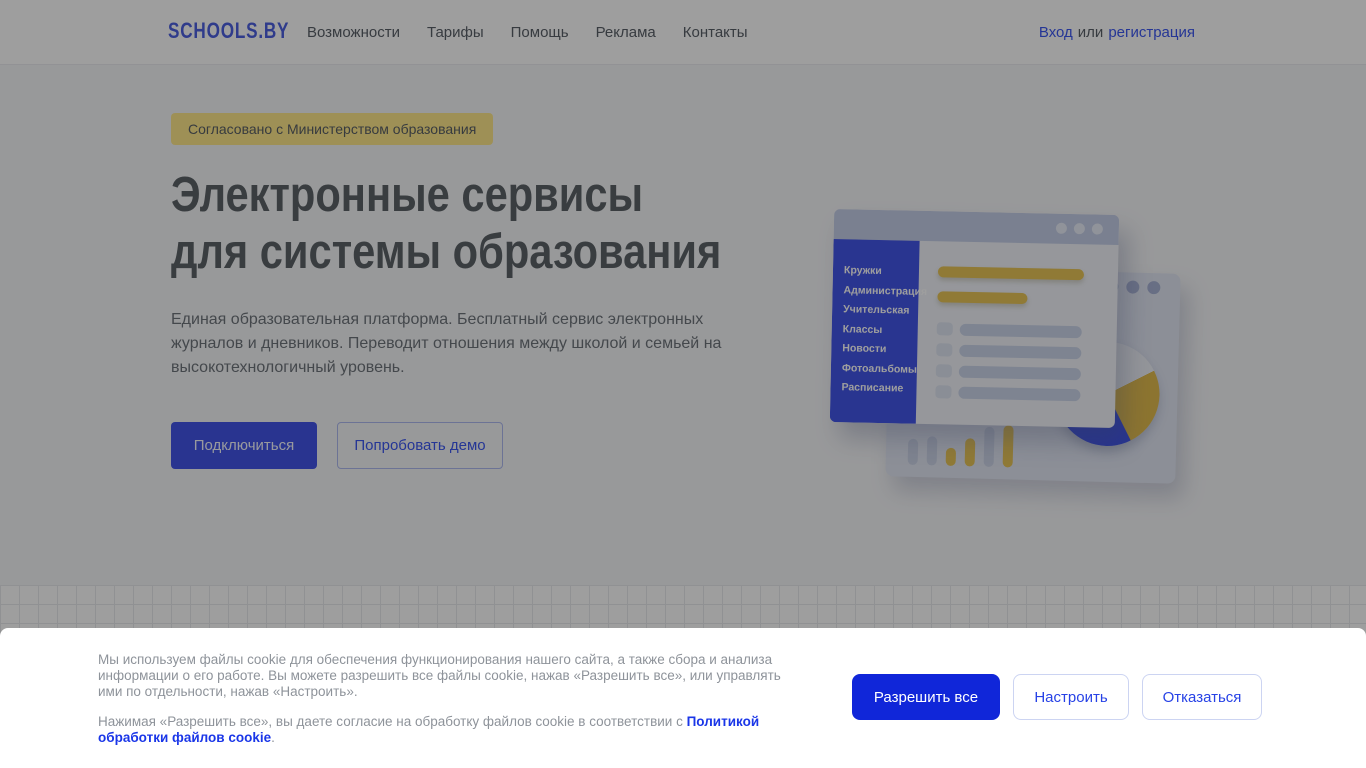  Describe the element at coordinates (273, 737) in the screenshot. I see `cookie-paragraph-2-suffix: .` at that location.